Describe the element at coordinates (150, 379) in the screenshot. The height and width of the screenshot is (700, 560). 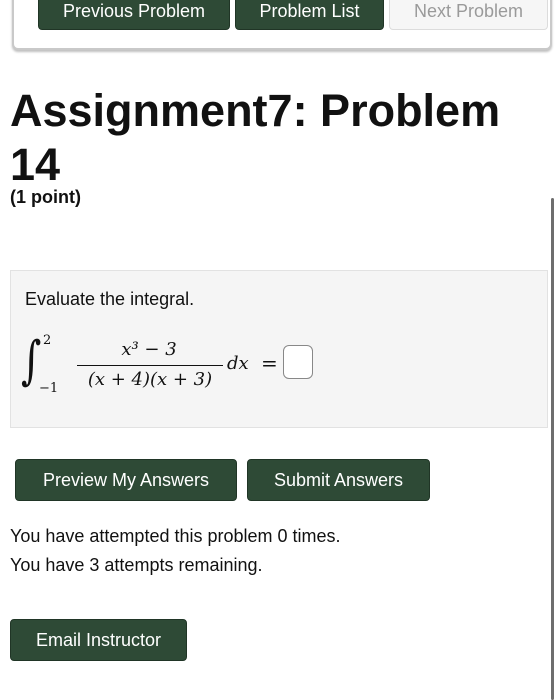
I see `fraction-denominator: (x + 4)(x + 3)` at that location.